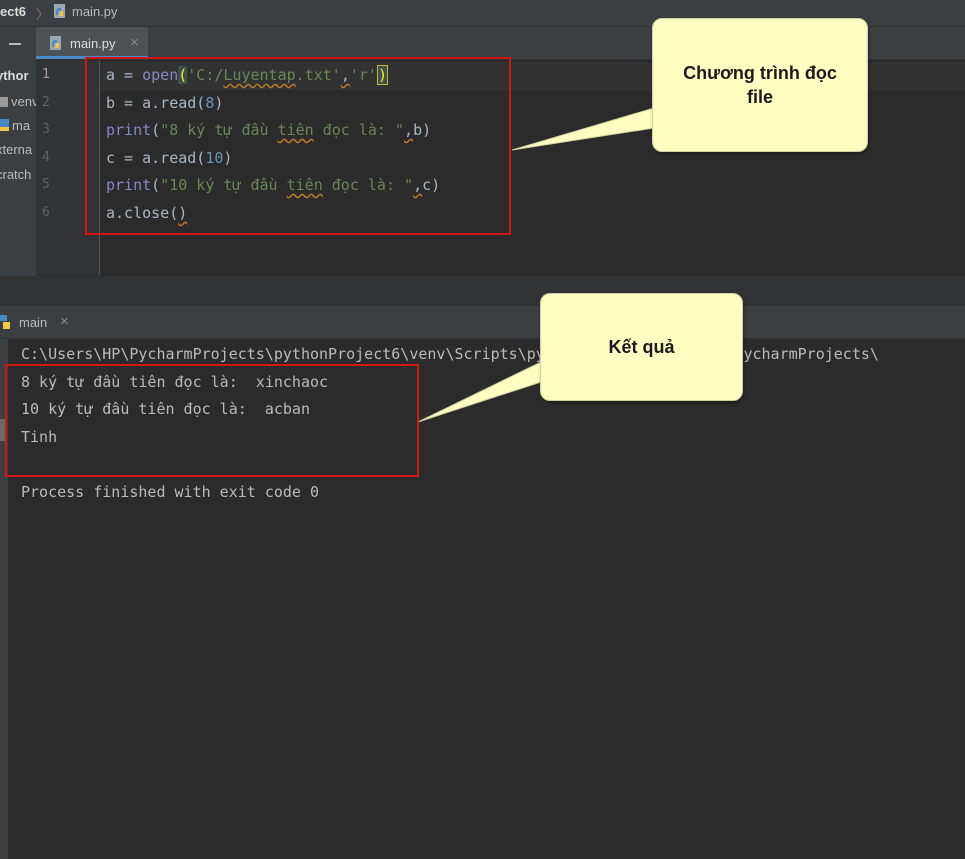  I want to click on breadcrumb-project: ect6, so click(13, 11).